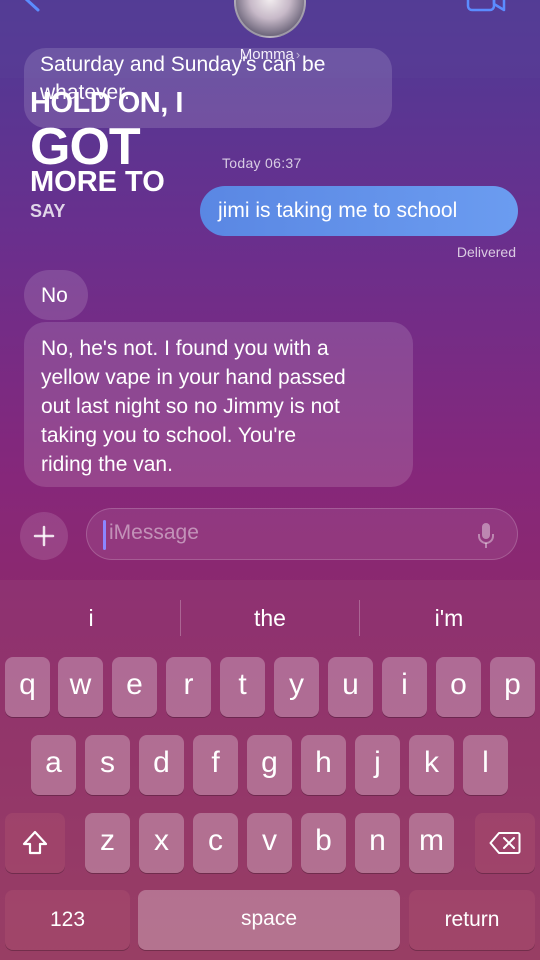 This screenshot has width=540, height=960. I want to click on key-label: t, so click(242, 684).